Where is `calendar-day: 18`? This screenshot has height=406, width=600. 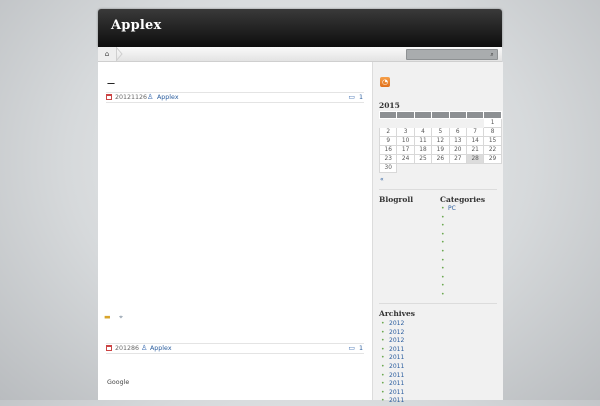 calendar-day: 18 is located at coordinates (423, 150).